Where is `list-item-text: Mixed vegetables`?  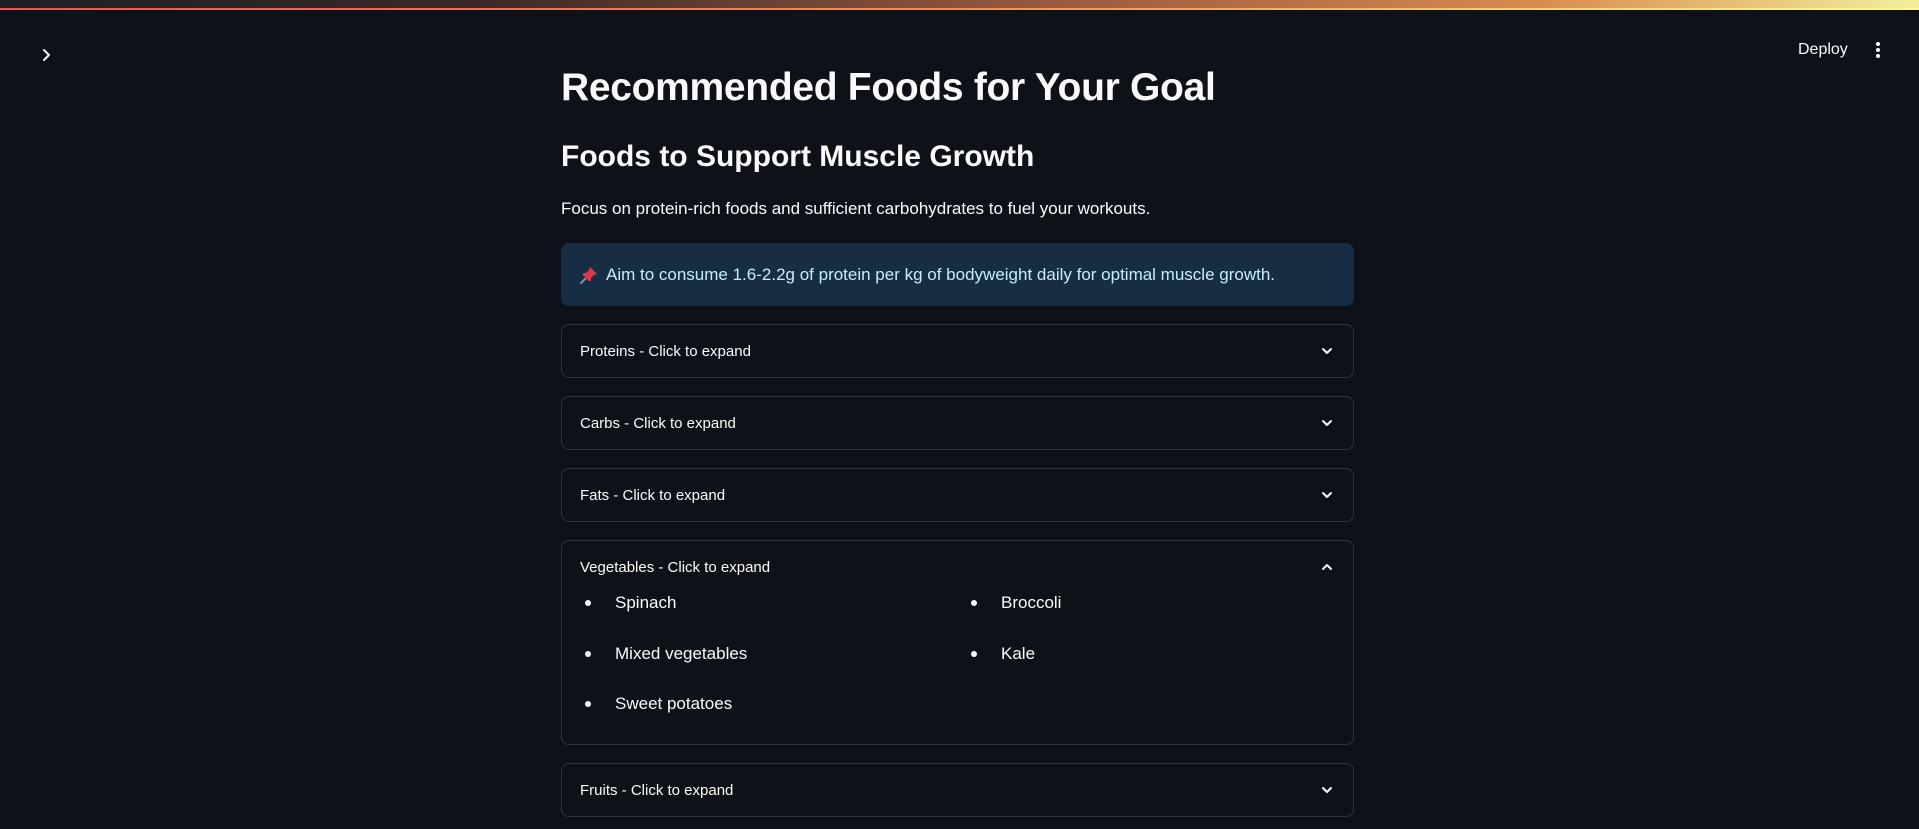
list-item-text: Mixed vegetables is located at coordinates (681, 653).